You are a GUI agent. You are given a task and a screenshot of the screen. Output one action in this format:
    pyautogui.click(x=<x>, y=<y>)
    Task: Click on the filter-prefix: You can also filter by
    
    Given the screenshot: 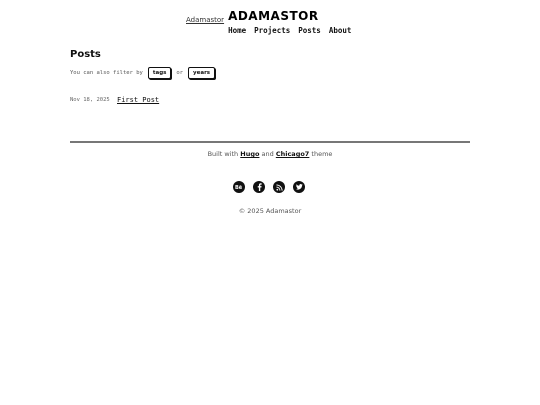 What is the action you would take?
    pyautogui.click(x=106, y=73)
    